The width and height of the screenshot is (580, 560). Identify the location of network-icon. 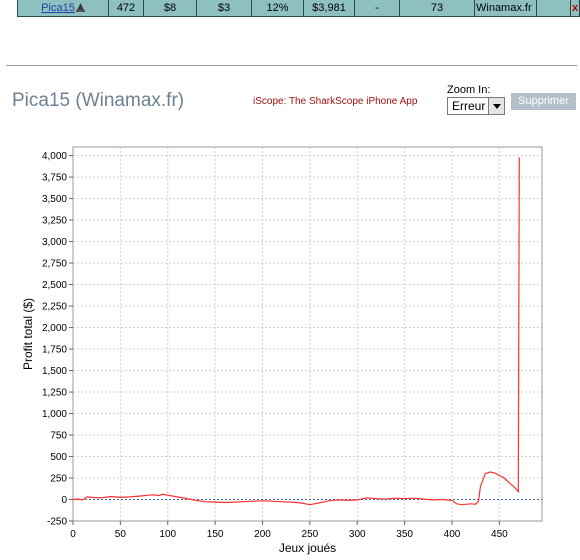
(80, 7).